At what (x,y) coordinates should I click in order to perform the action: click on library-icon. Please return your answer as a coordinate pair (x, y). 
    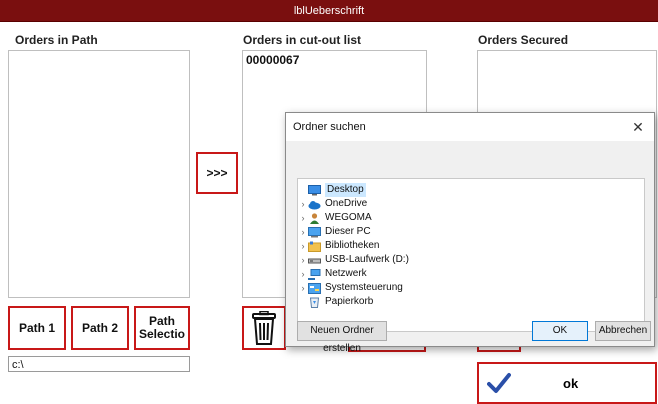
    Looking at the image, I should click on (314, 246).